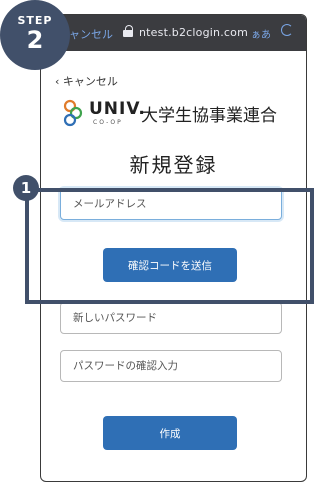 This screenshot has width=320, height=488. I want to click on coop-logo: UNIV. CO-OP 大学生協事業連合, so click(183, 115).